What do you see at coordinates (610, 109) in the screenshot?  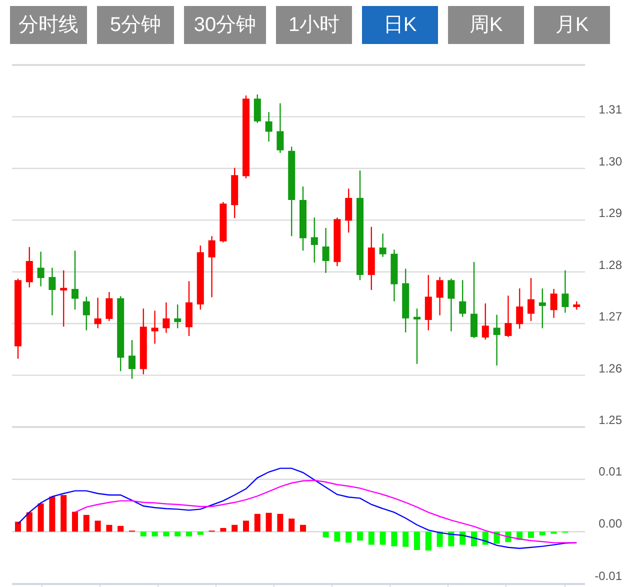 I see `axis-label: 1.31` at bounding box center [610, 109].